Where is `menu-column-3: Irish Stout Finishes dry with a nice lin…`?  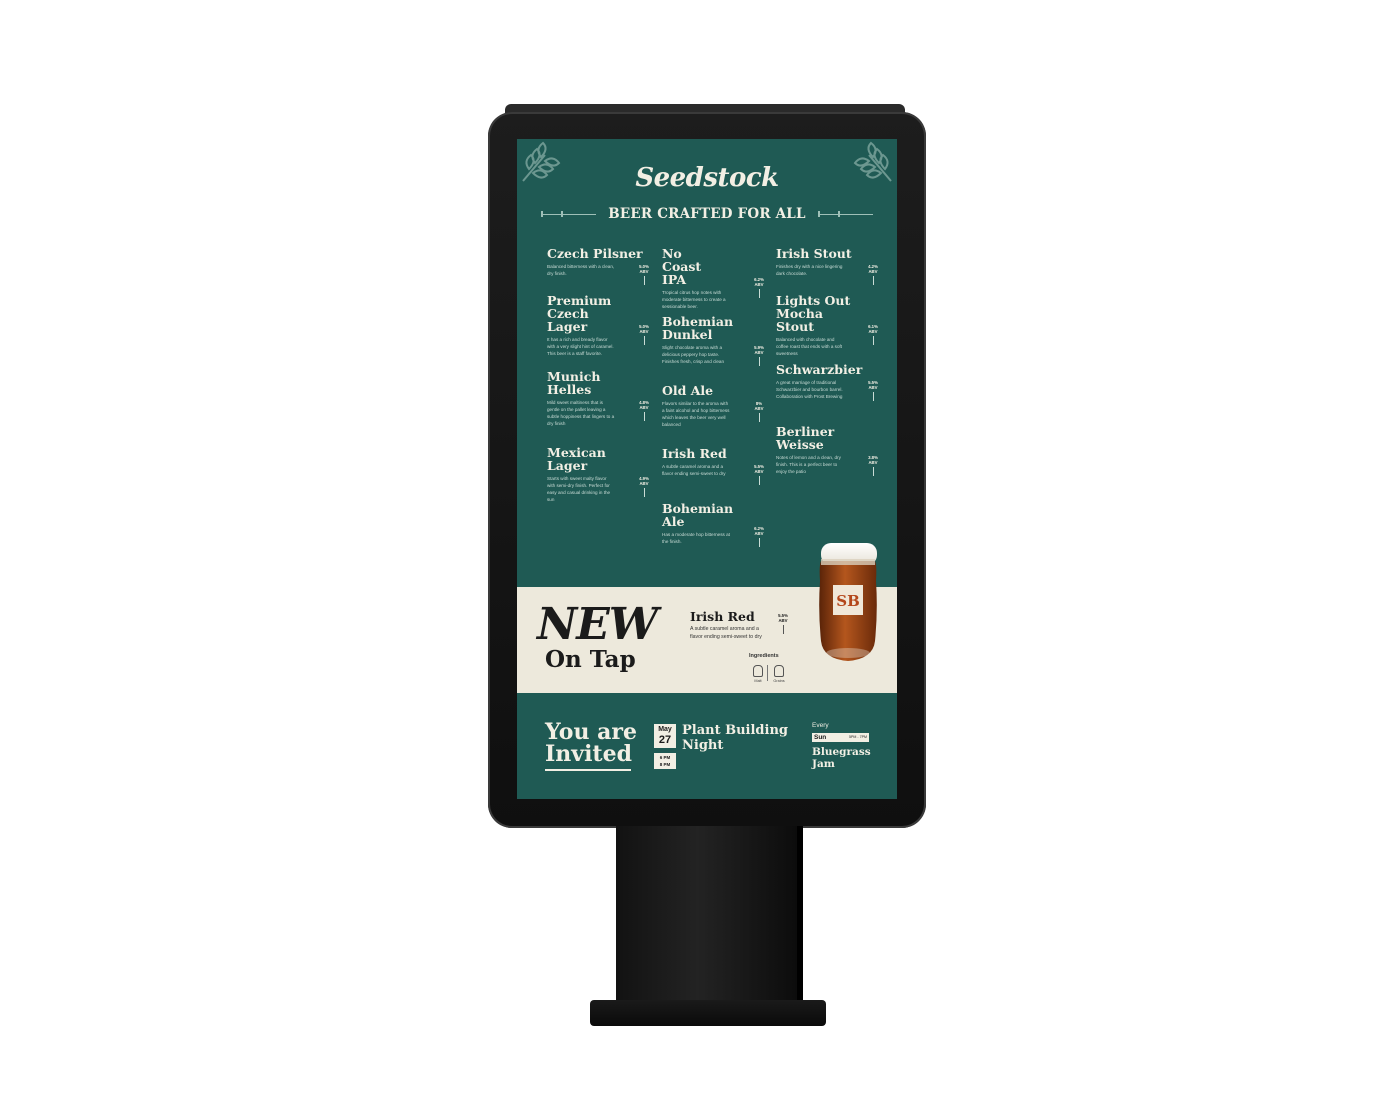
menu-column-3: Irish Stout Finishes dry with a nice lin… is located at coordinates (827, 365).